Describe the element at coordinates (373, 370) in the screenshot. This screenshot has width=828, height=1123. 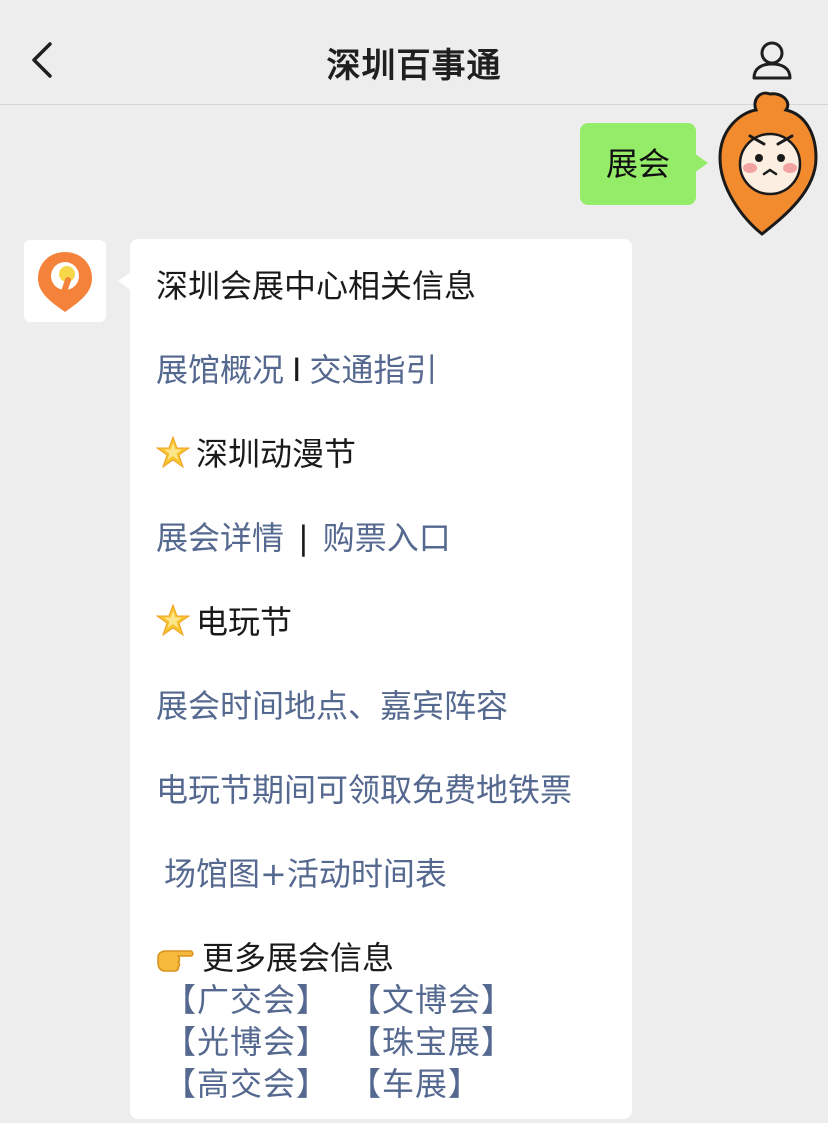
I see `traffic-guide-link: 交通指引` at that location.